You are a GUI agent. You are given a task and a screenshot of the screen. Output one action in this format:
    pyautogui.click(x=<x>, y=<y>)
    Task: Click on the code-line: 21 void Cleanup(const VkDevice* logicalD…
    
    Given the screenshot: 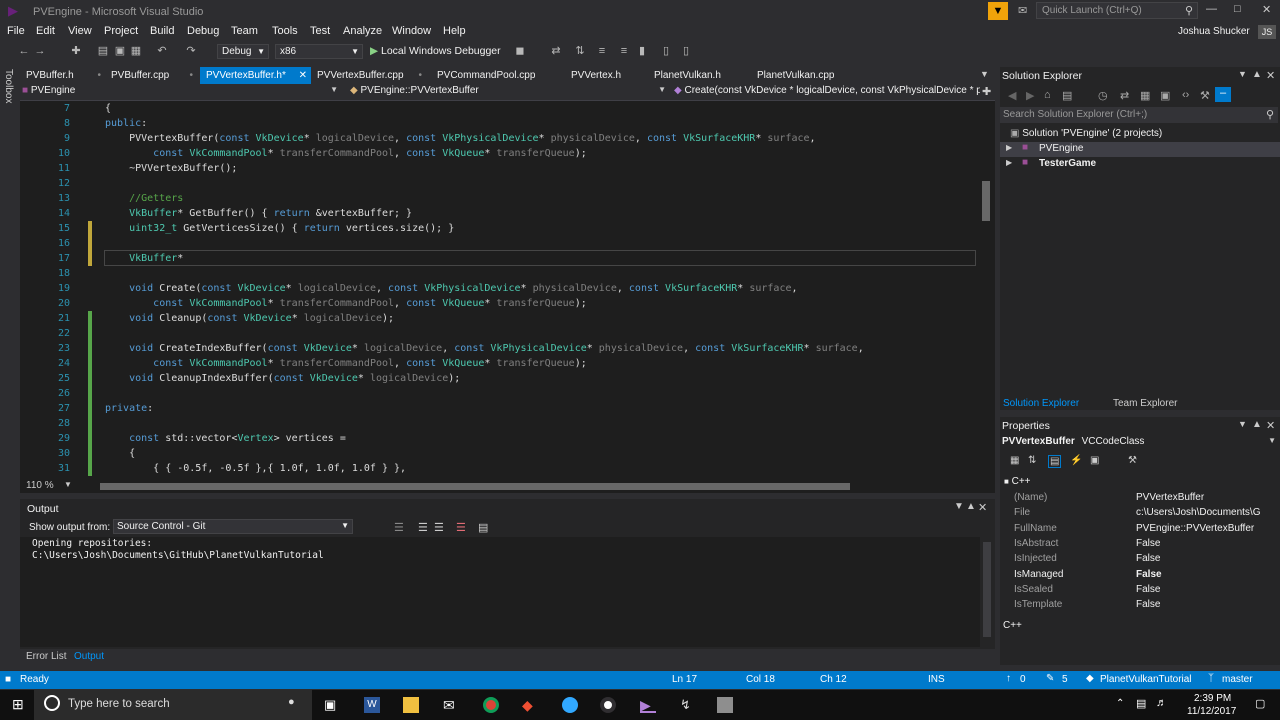 What is the action you would take?
    pyautogui.click(x=500, y=318)
    